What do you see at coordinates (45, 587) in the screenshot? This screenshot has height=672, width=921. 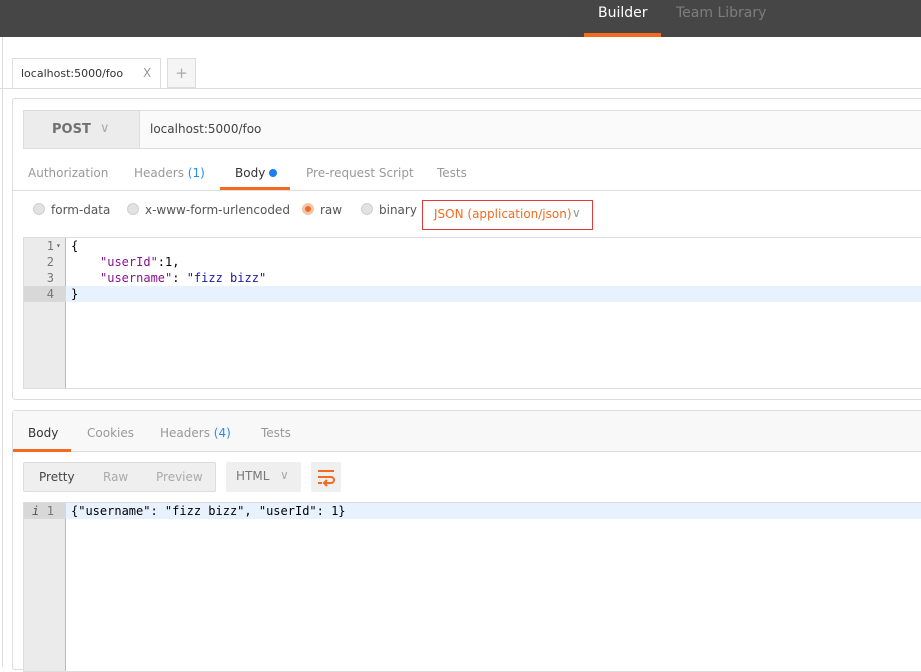 I see `gutter` at bounding box center [45, 587].